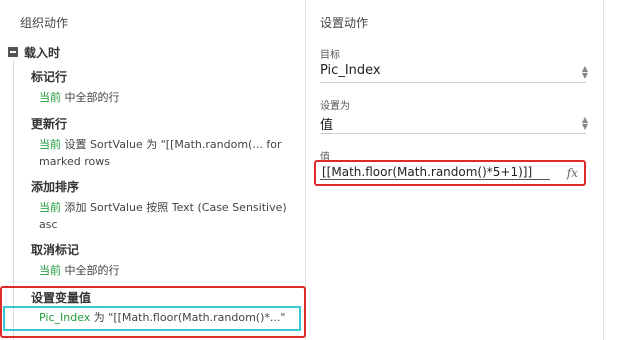 The width and height of the screenshot is (618, 340). I want to click on highlight-outline, so click(153, 312).